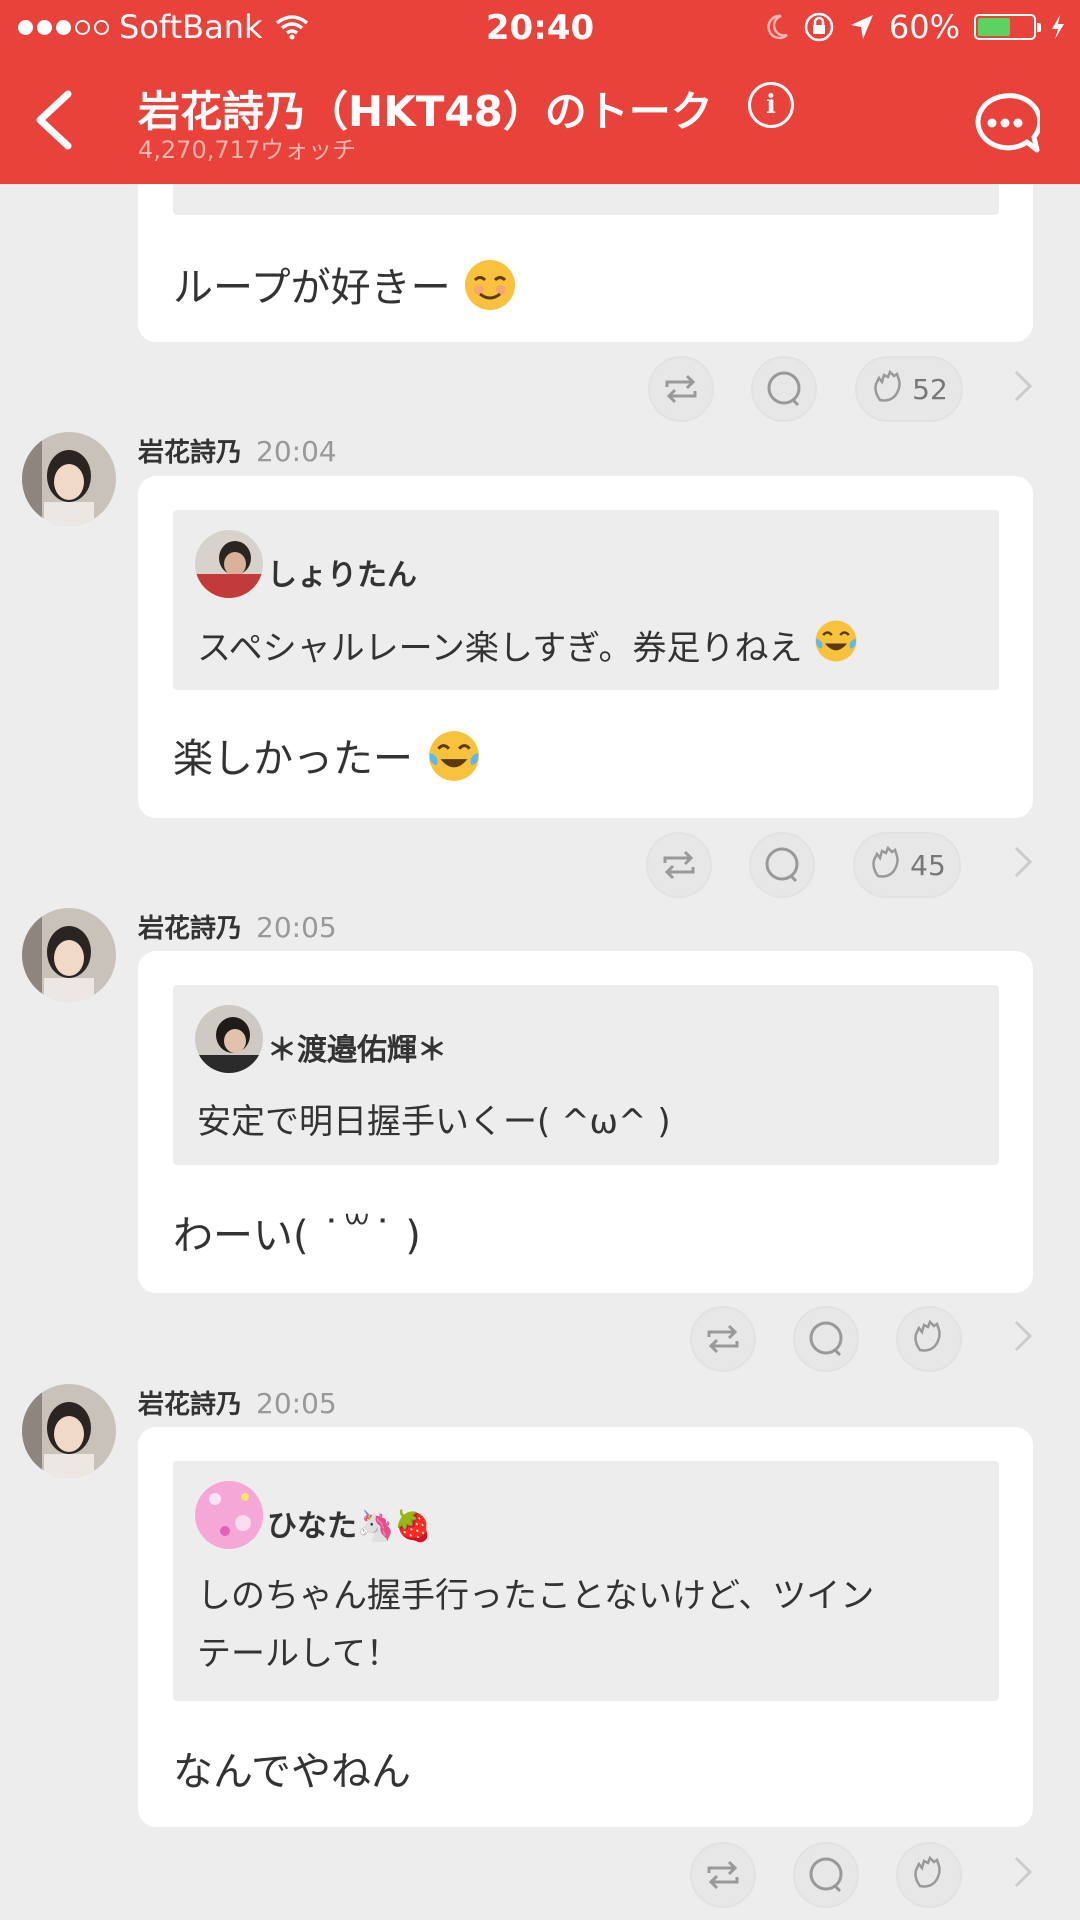 The width and height of the screenshot is (1080, 1920). Describe the element at coordinates (536, 1625) in the screenshot. I see `quote-text: しのちゃん握手行ったことないけど、ツイン テールして！` at that location.